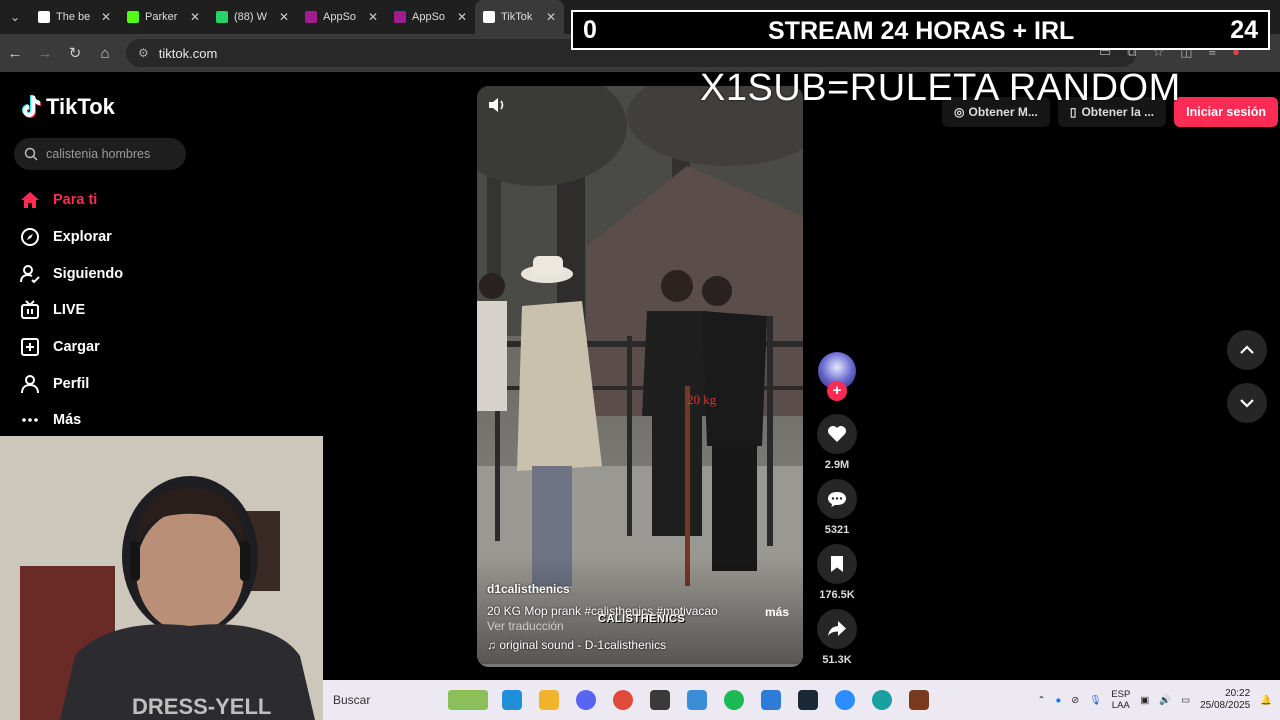 This screenshot has height=720, width=1280. Describe the element at coordinates (31, 154) in the screenshot. I see `search-icon` at that location.